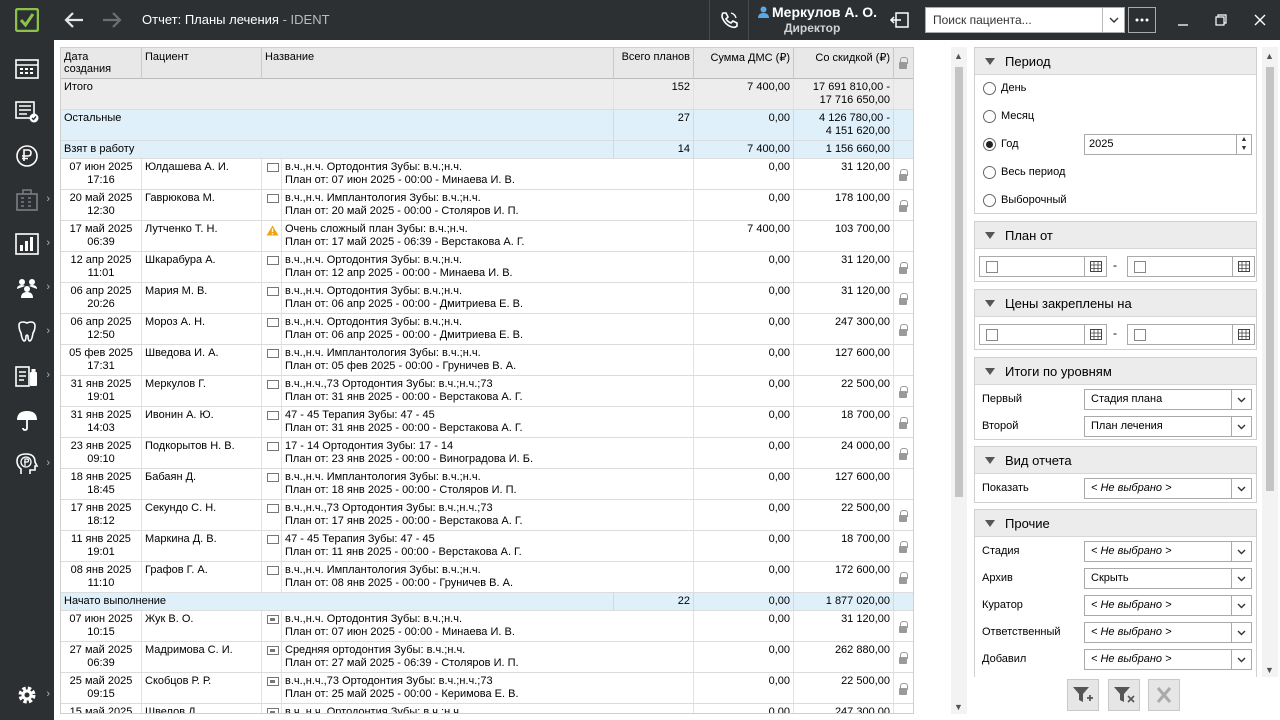 This screenshot has width=1280, height=720. Describe the element at coordinates (1083, 695) in the screenshot. I see `apply-filter-button` at that location.